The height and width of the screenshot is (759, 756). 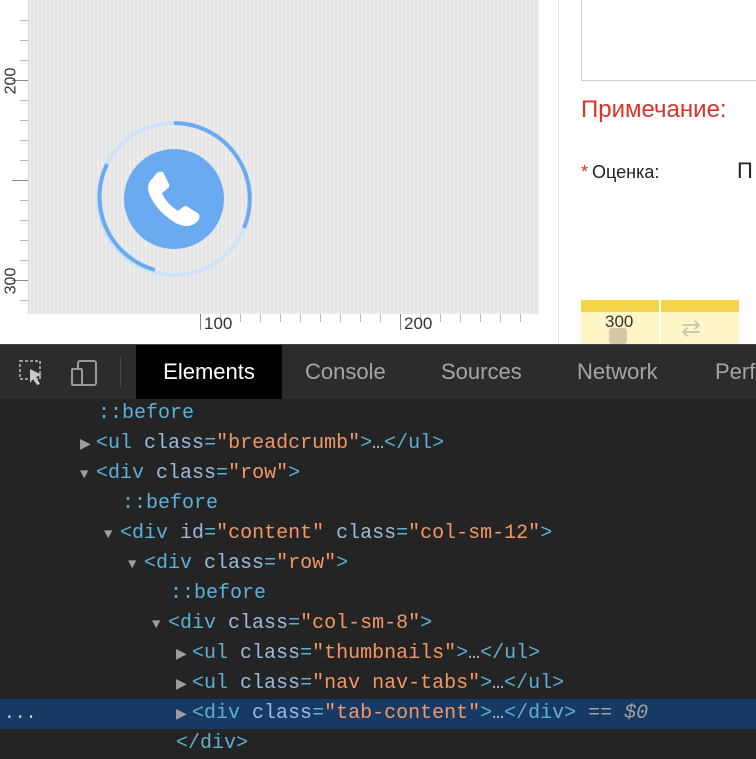 What do you see at coordinates (657, 172) in the screenshot?
I see `form-panel: Примечание: * Оценка: П ⇄ 300` at bounding box center [657, 172].